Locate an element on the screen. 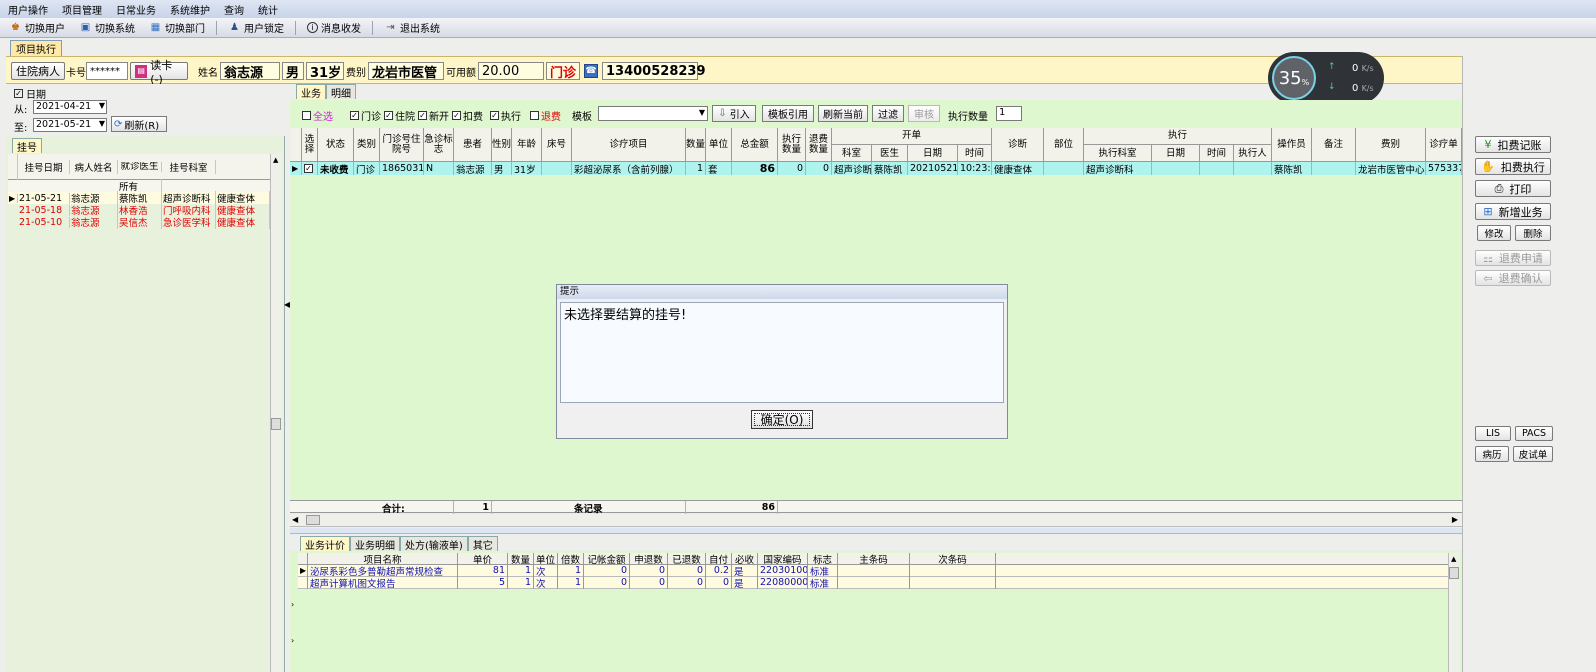 This screenshot has width=1596, height=672. pacs-button: PACS is located at coordinates (1534, 433).